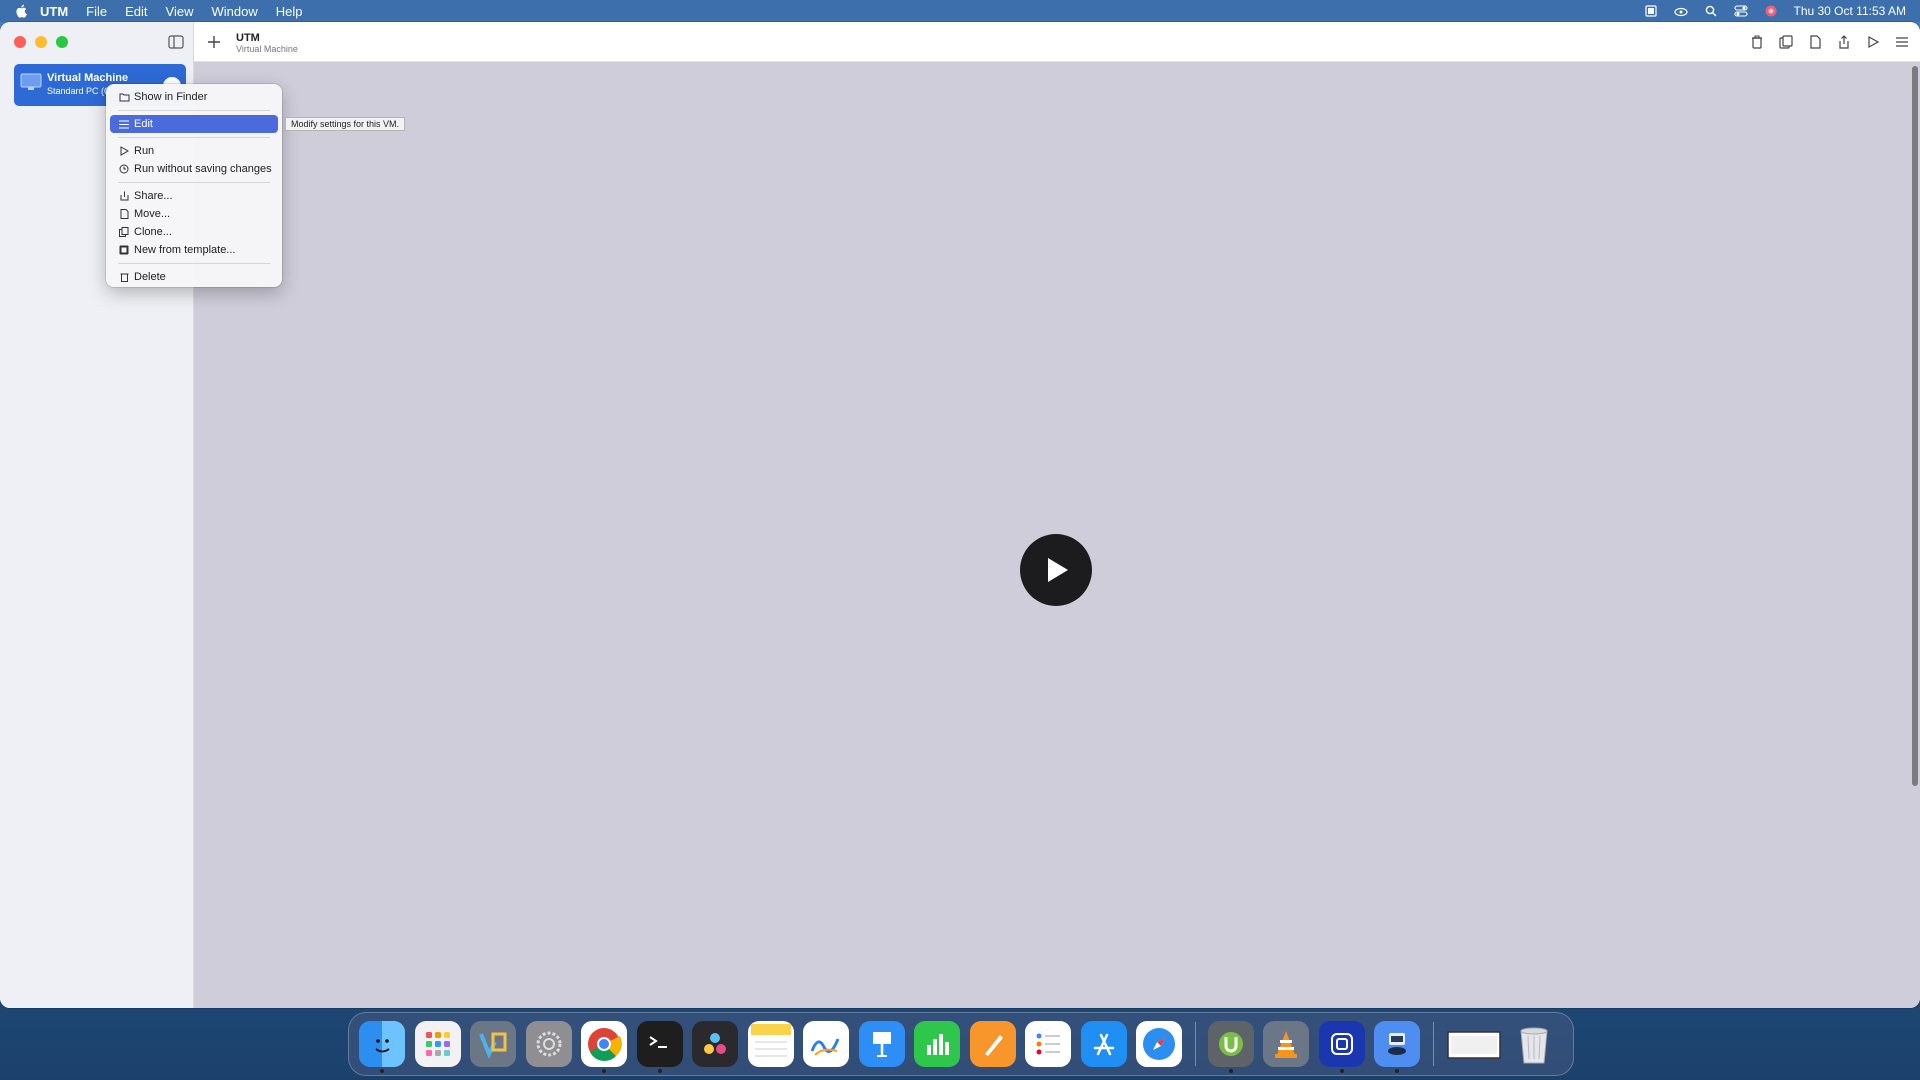 The image size is (1920, 1080). Describe the element at coordinates (1397, 1047) in the screenshot. I see `utm-icon` at that location.